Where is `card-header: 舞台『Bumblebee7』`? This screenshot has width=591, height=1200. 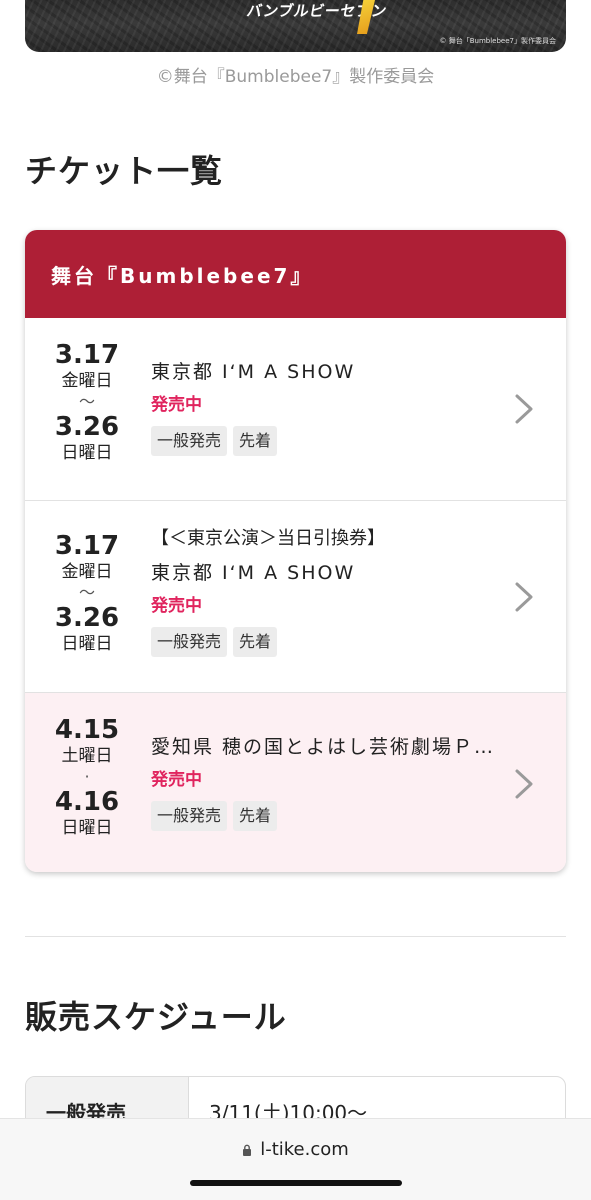
card-header: 舞台『Bumblebee7』 is located at coordinates (295, 274).